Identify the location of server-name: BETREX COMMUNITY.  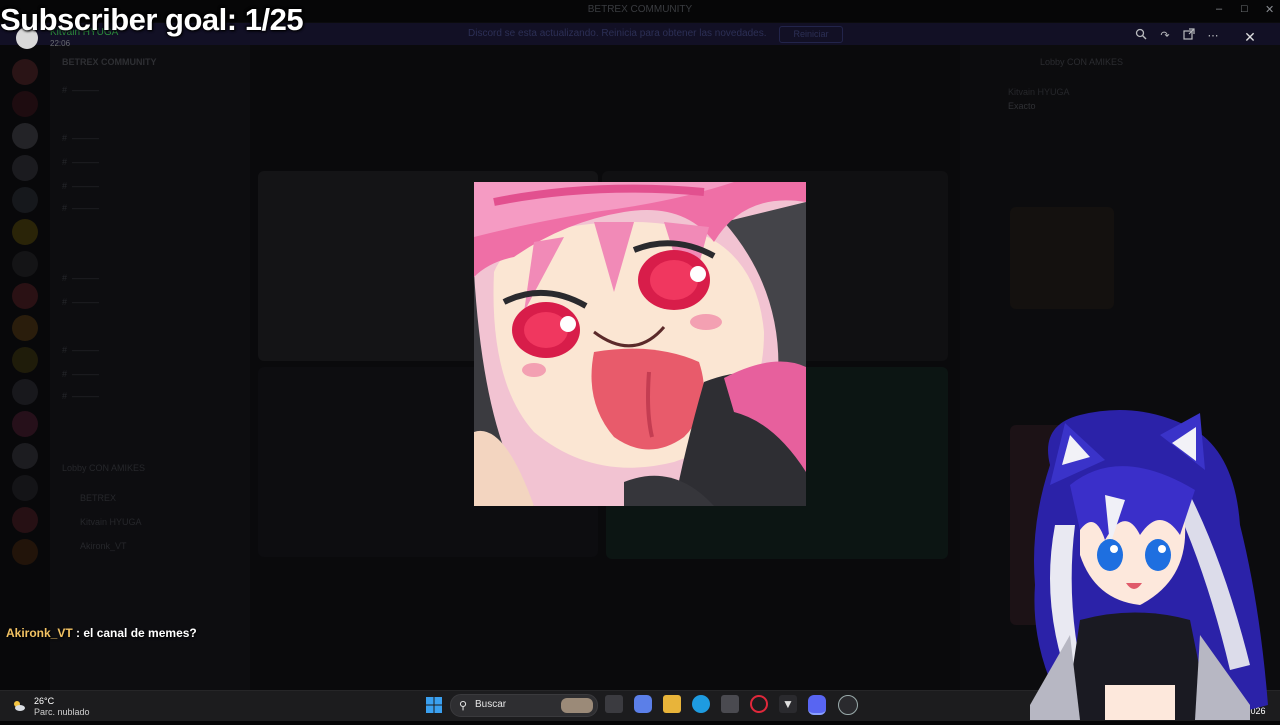
(109, 62).